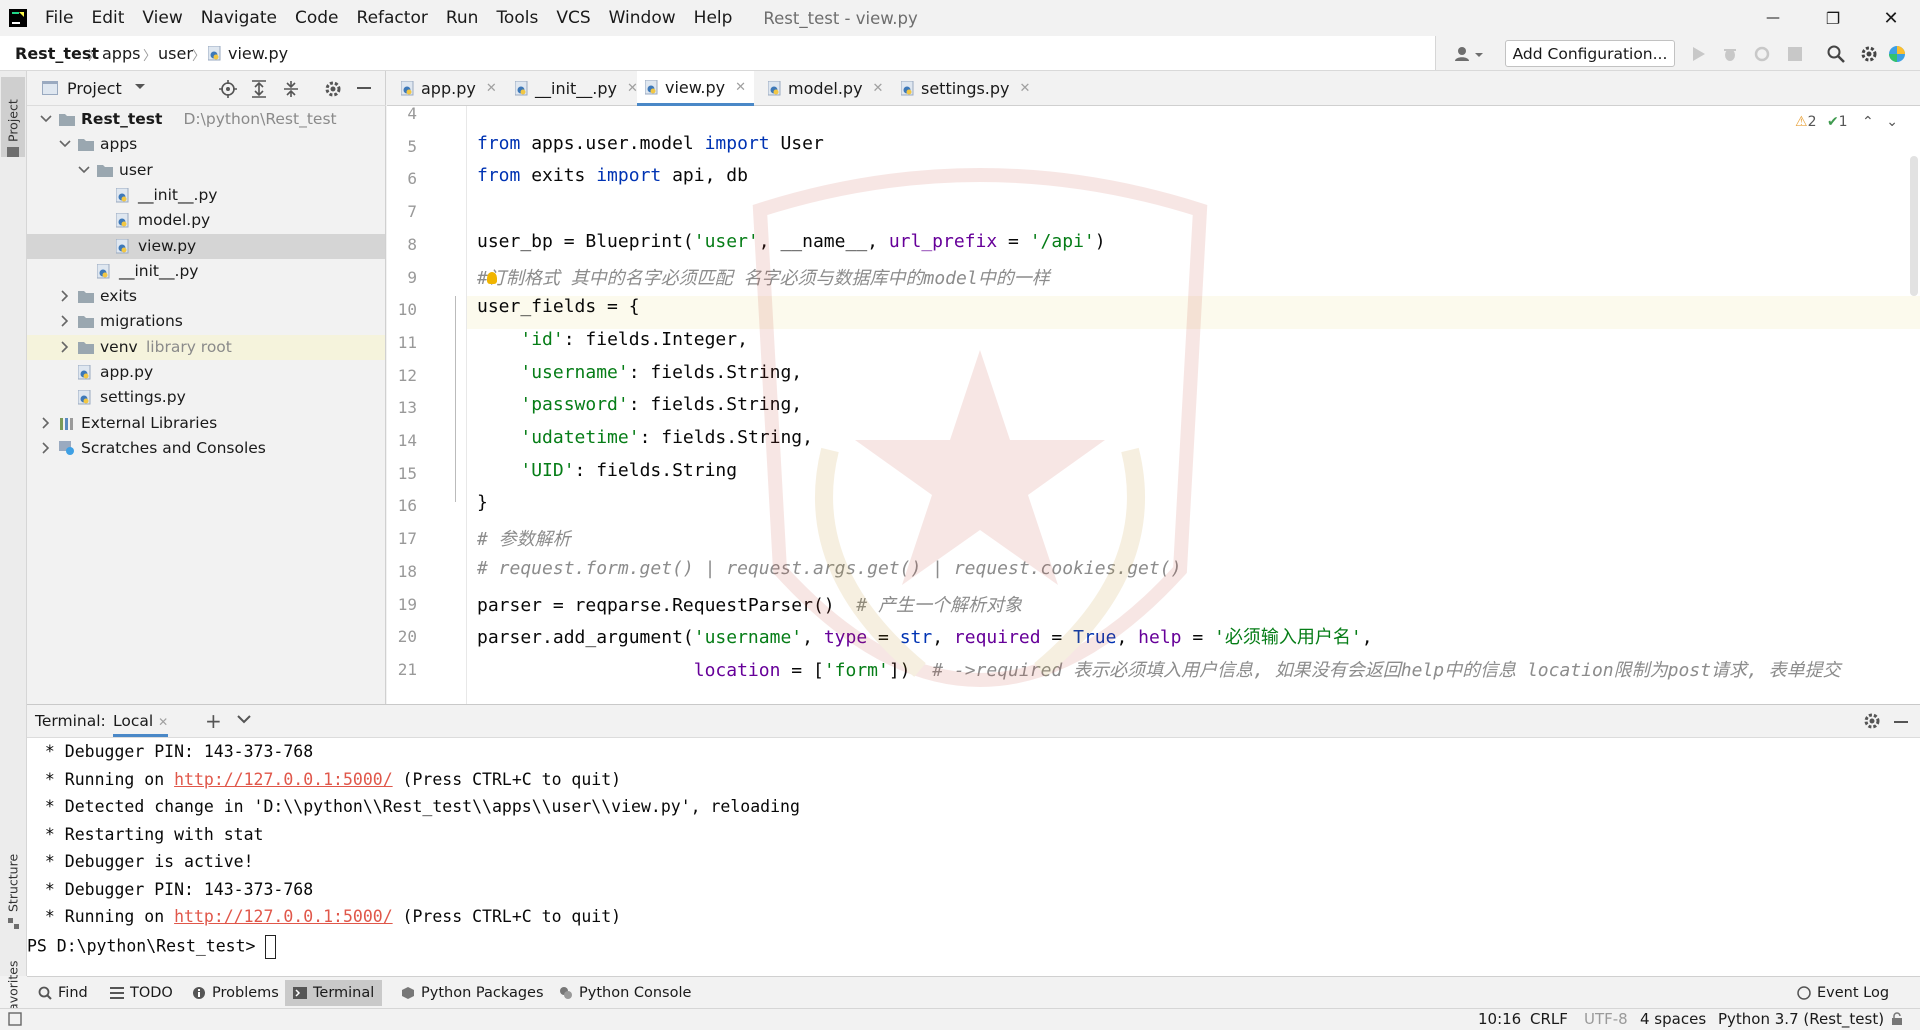 This screenshot has height=1030, width=1920. Describe the element at coordinates (259, 89) in the screenshot. I see `expand-all-icon` at that location.